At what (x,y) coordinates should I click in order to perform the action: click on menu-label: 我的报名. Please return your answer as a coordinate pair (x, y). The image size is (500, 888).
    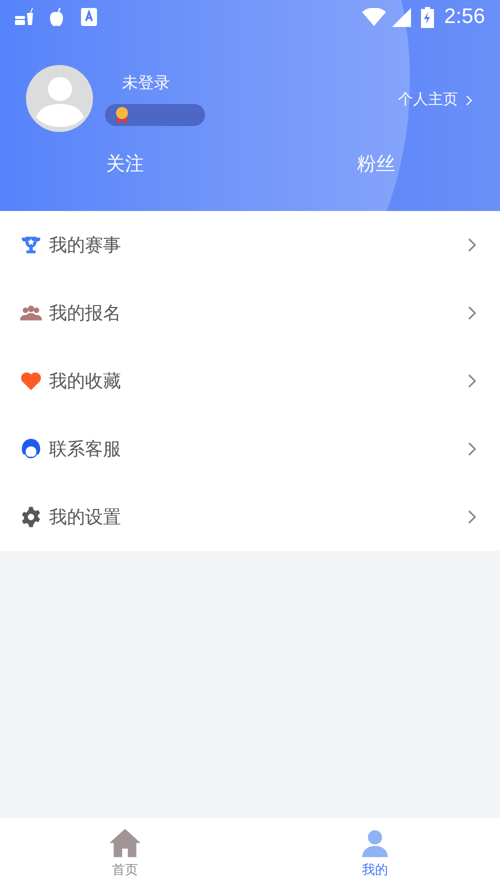
    Looking at the image, I should click on (85, 313).